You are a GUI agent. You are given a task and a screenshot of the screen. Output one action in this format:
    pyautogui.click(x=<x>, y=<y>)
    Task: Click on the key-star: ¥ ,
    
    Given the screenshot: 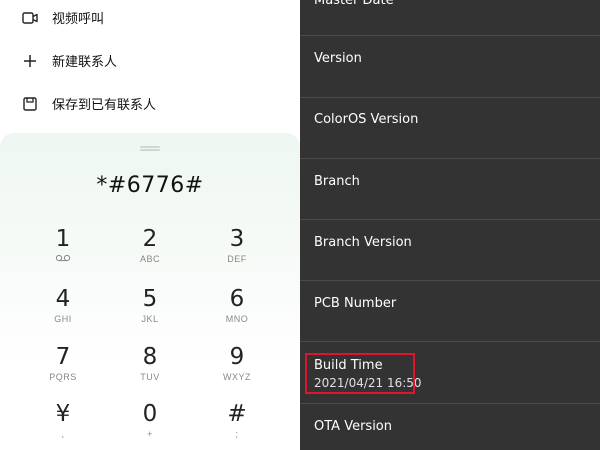 What is the action you would take?
    pyautogui.click(x=63, y=425)
    